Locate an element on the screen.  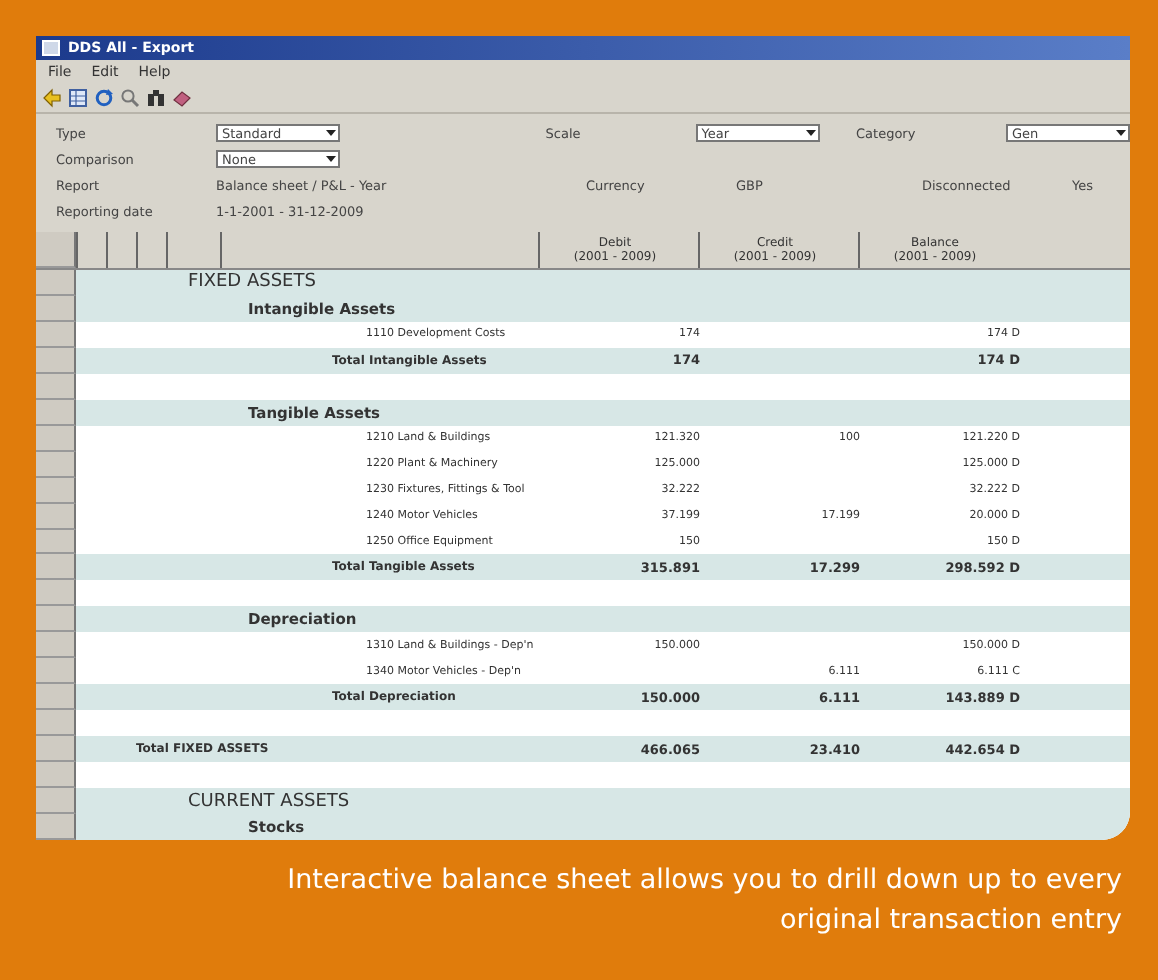
section-heading: CURRENT ASSETS is located at coordinates (213, 801).